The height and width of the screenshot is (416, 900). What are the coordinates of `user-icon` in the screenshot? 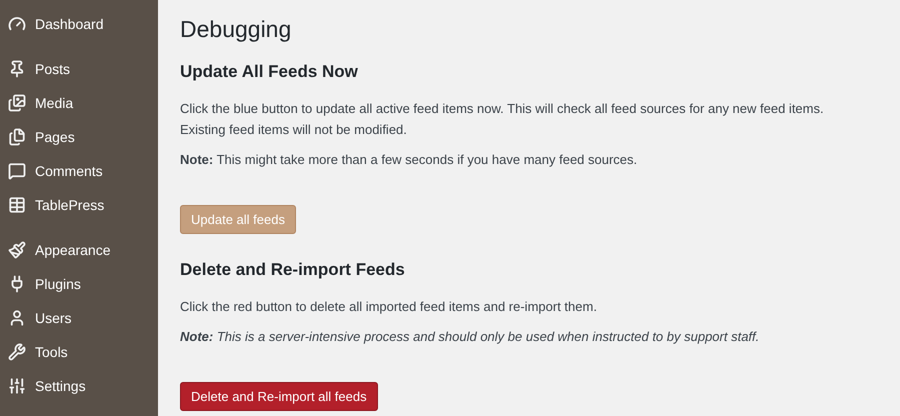 It's located at (17, 318).